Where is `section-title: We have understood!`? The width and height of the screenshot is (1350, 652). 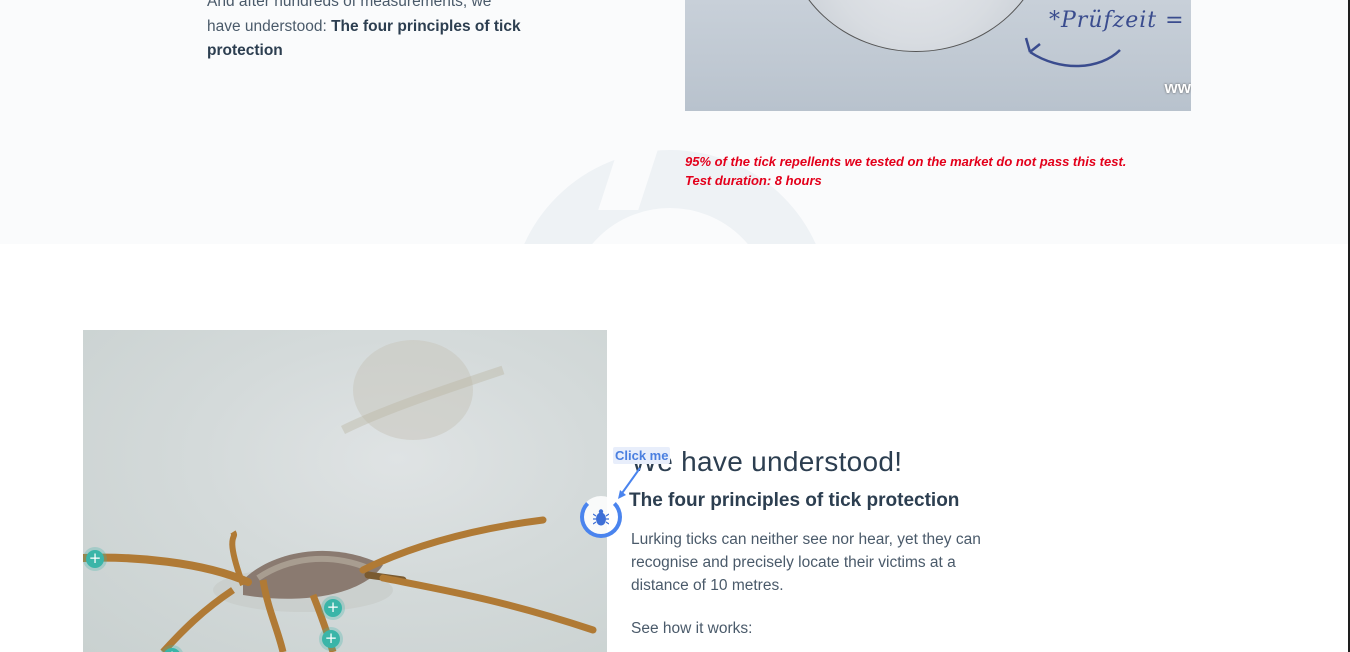 section-title: We have understood! is located at coordinates (767, 461).